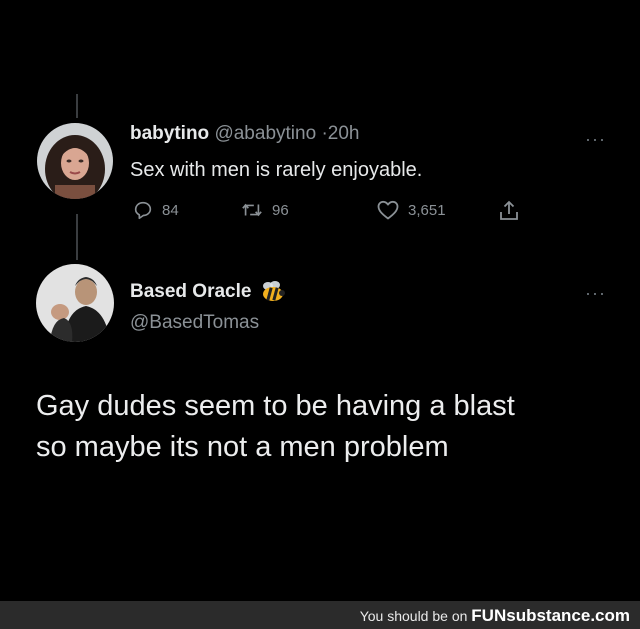 The width and height of the screenshot is (640, 629). What do you see at coordinates (427, 210) in the screenshot?
I see `like-count: 3,651` at bounding box center [427, 210].